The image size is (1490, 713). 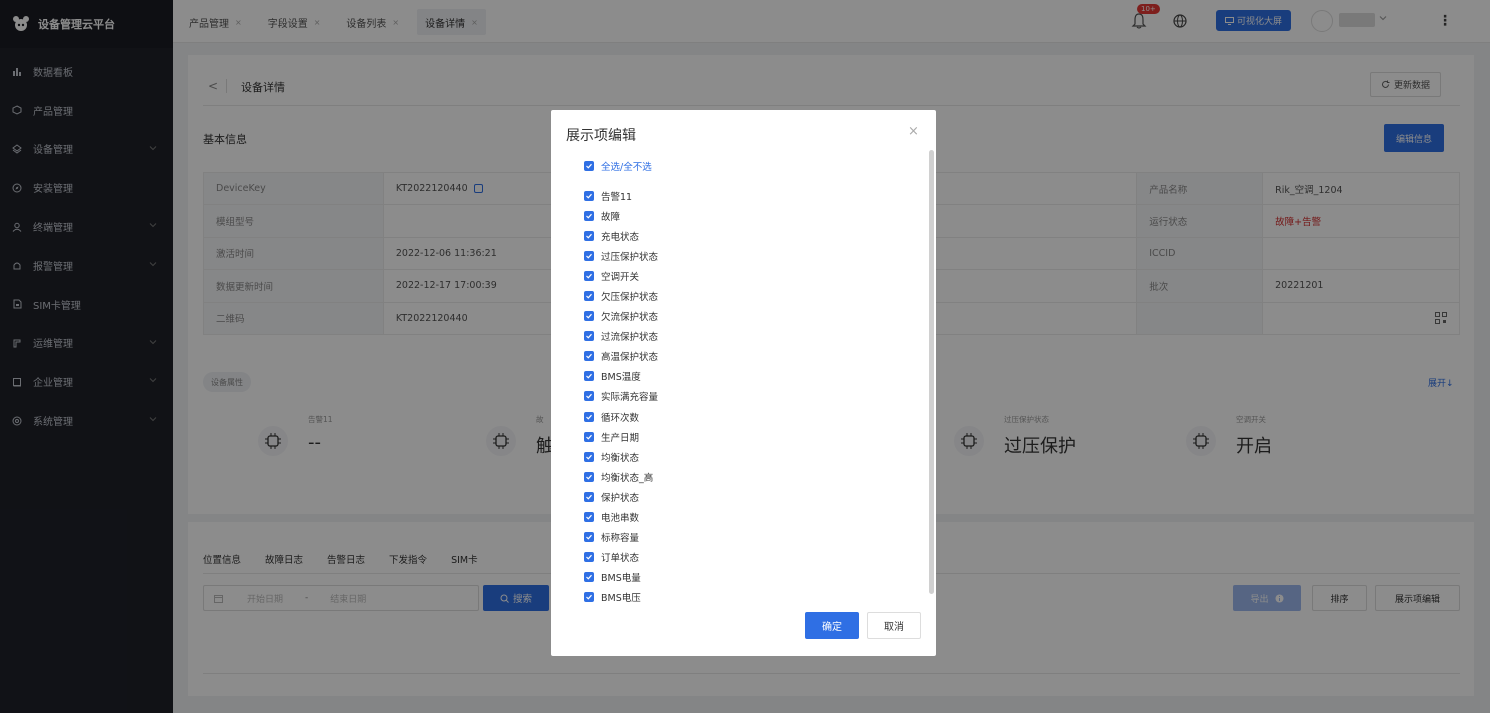 I want to click on option-label: 标称容量, so click(x=620, y=538).